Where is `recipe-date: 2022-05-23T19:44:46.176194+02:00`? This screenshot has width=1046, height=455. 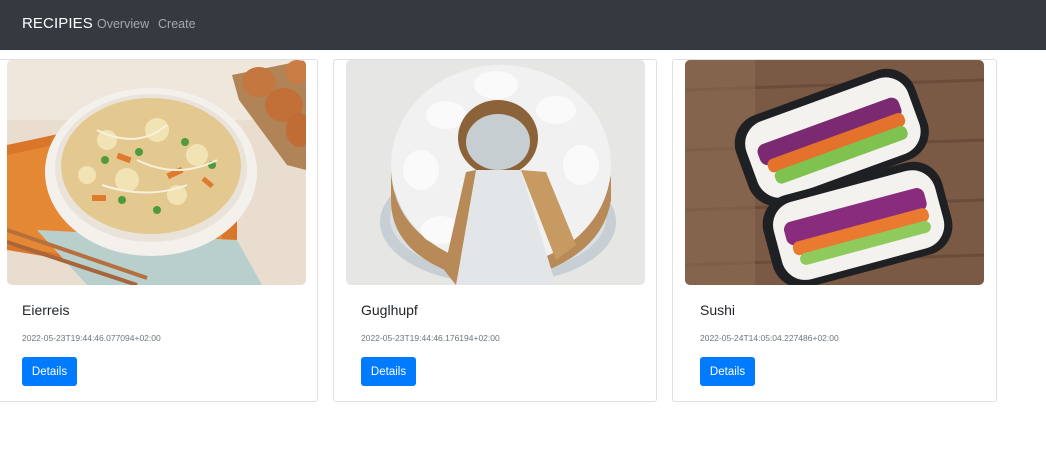
recipe-date: 2022-05-23T19:44:46.176194+02:00 is located at coordinates (430, 338).